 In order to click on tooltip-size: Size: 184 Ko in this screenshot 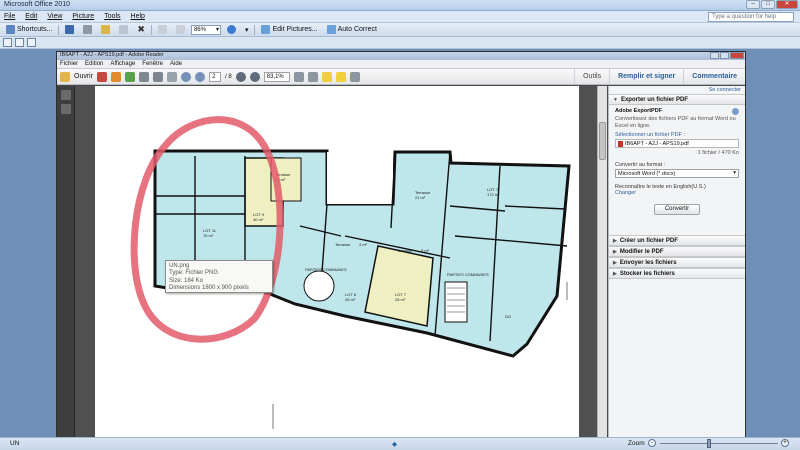, I will do `click(186, 280)`.